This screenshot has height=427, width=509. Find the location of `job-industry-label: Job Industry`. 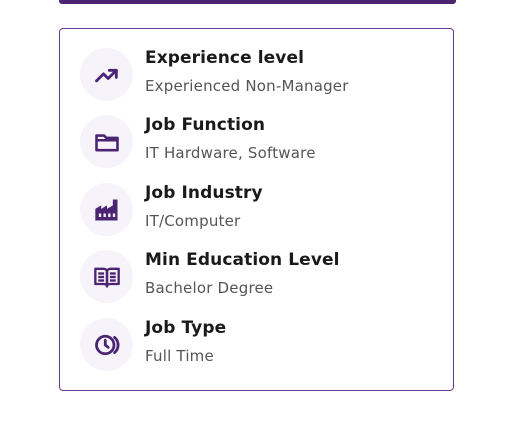

job-industry-label: Job Industry is located at coordinates (204, 193).